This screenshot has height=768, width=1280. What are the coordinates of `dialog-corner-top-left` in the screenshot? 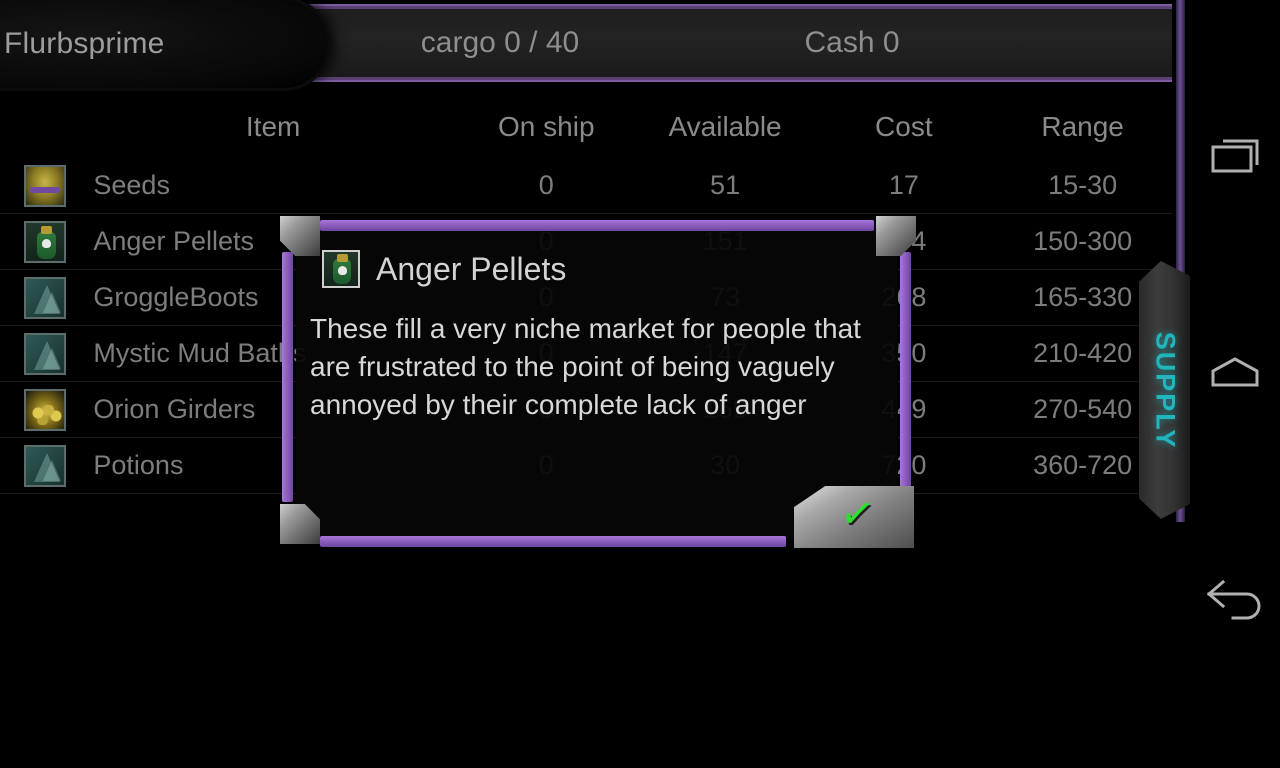 It's located at (300, 236).